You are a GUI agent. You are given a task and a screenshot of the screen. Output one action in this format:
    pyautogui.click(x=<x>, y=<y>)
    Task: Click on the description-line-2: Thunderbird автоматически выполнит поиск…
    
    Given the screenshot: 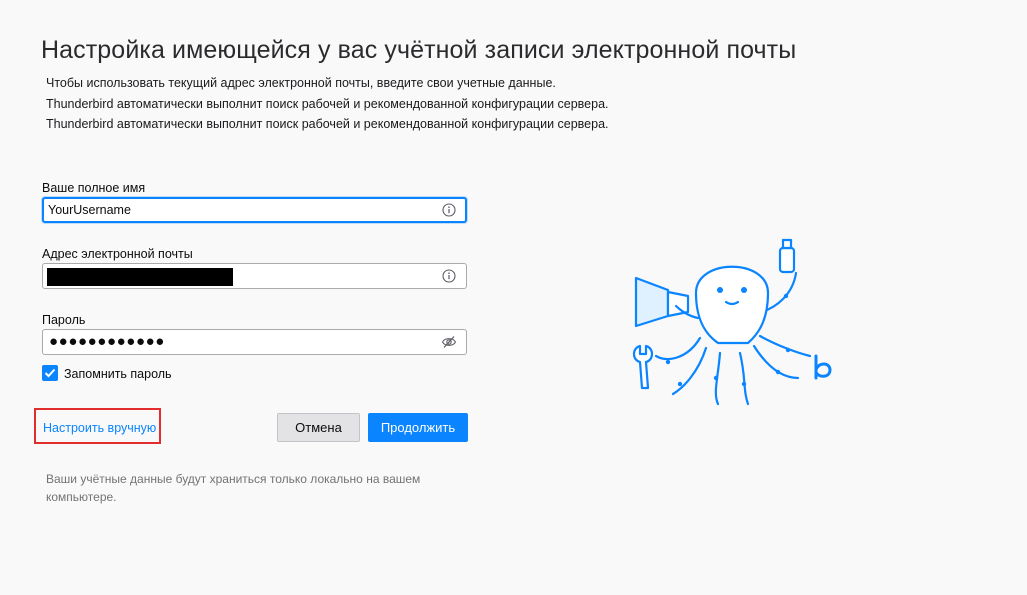 What is the action you would take?
    pyautogui.click(x=327, y=104)
    